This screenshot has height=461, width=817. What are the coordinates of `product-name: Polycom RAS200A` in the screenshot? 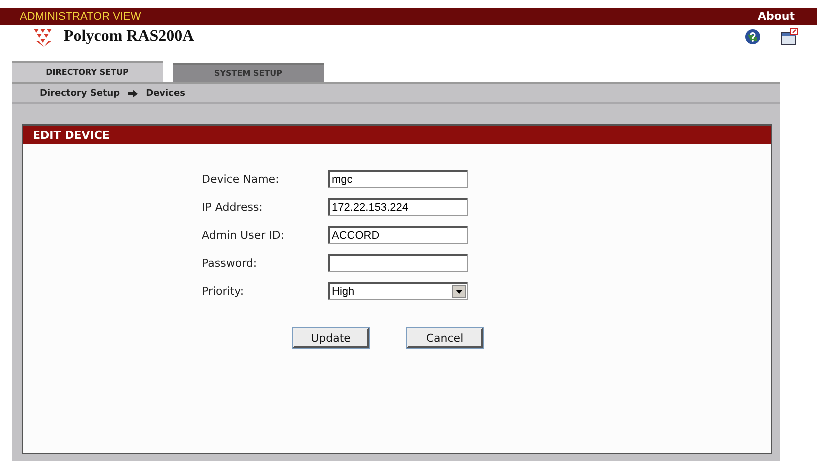 It's located at (129, 37).